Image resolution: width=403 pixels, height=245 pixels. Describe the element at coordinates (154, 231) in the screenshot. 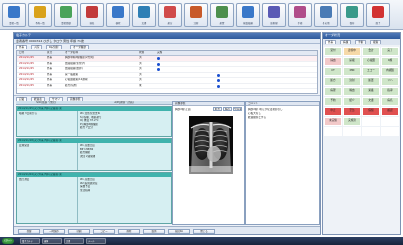

I see `bottom-button-5: 取消` at that location.